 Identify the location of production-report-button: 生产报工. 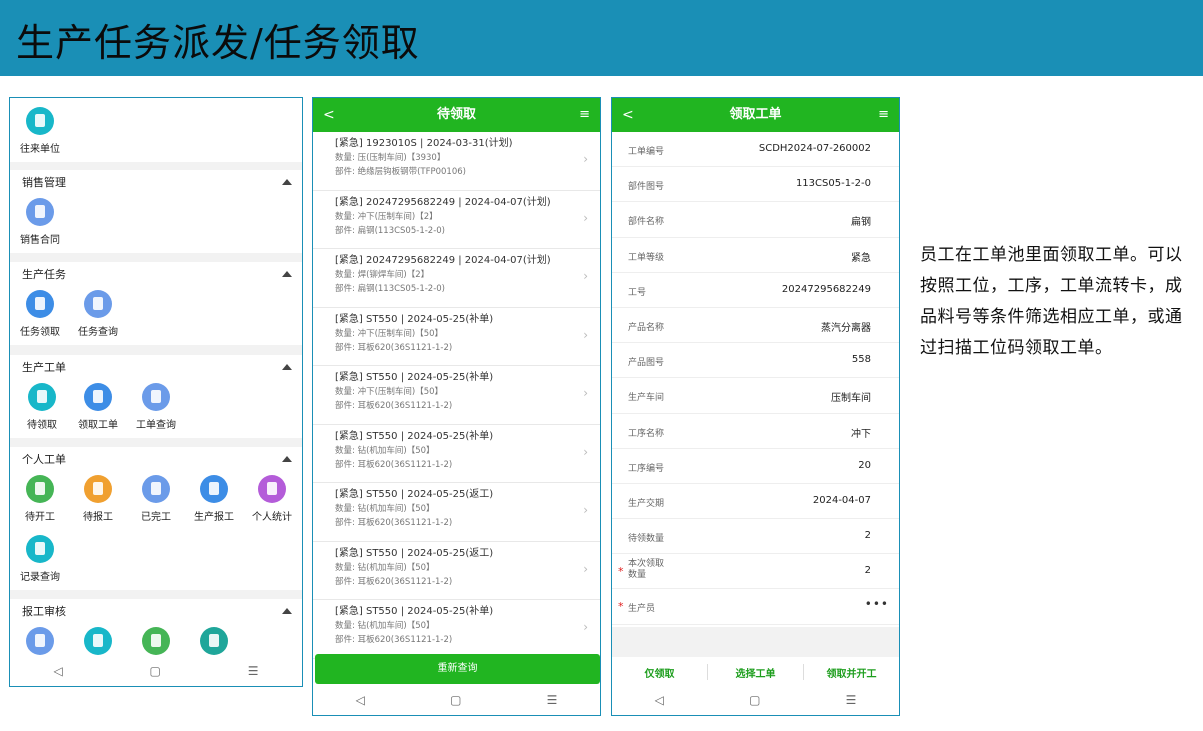
(214, 499).